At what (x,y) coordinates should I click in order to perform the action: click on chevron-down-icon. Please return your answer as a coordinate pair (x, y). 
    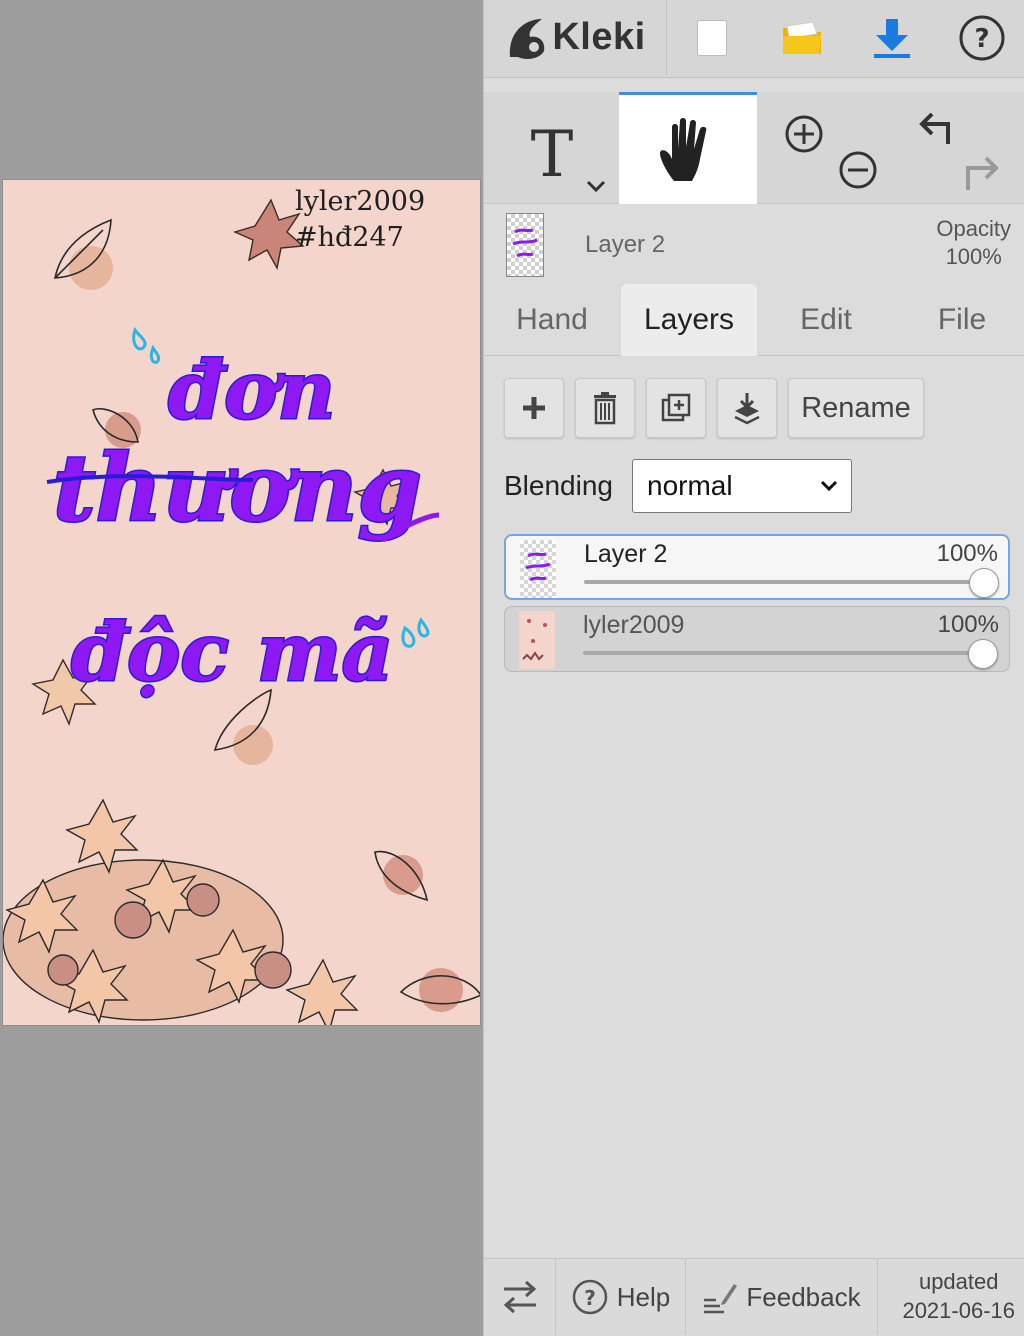
    Looking at the image, I should click on (829, 486).